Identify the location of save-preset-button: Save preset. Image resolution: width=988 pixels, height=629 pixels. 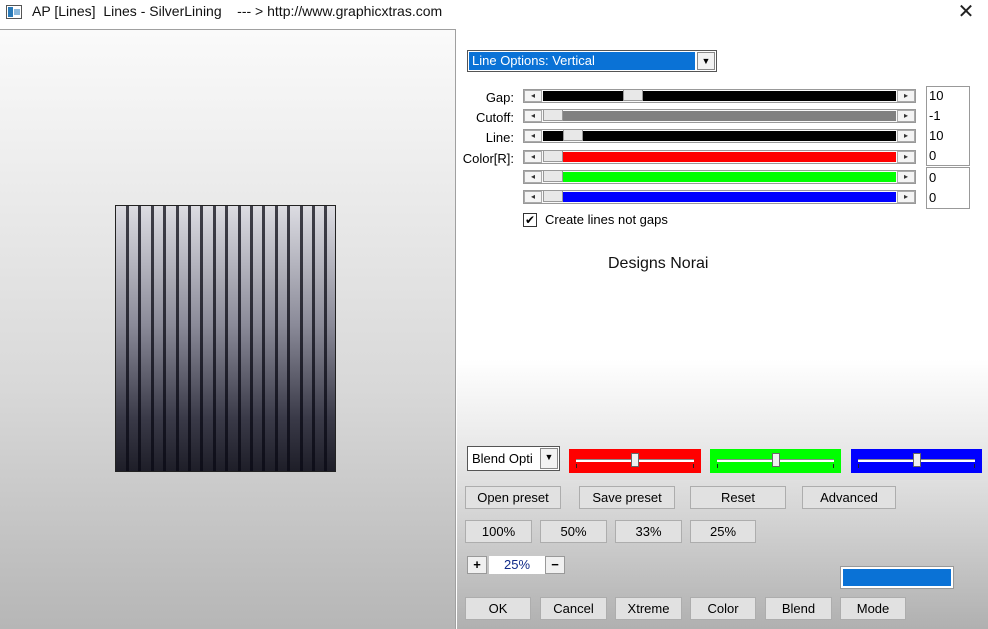
(627, 497).